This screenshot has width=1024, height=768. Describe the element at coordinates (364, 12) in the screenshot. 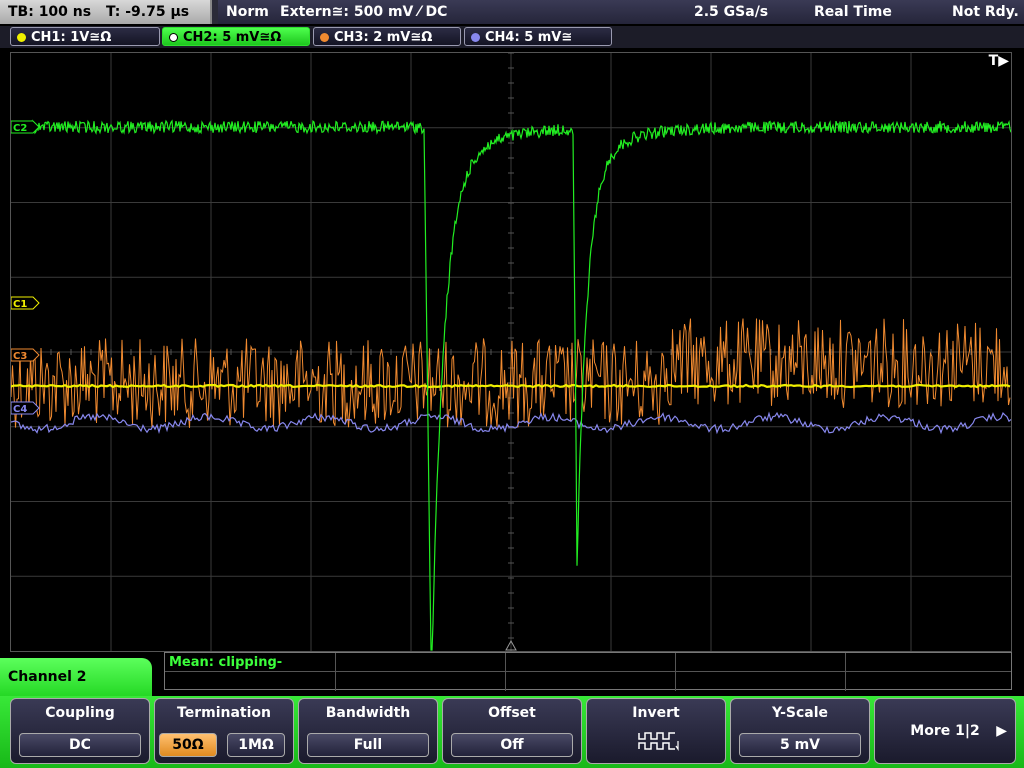

I see `trigger-source: Extern≅: 500 mV ⁄ DC` at that location.